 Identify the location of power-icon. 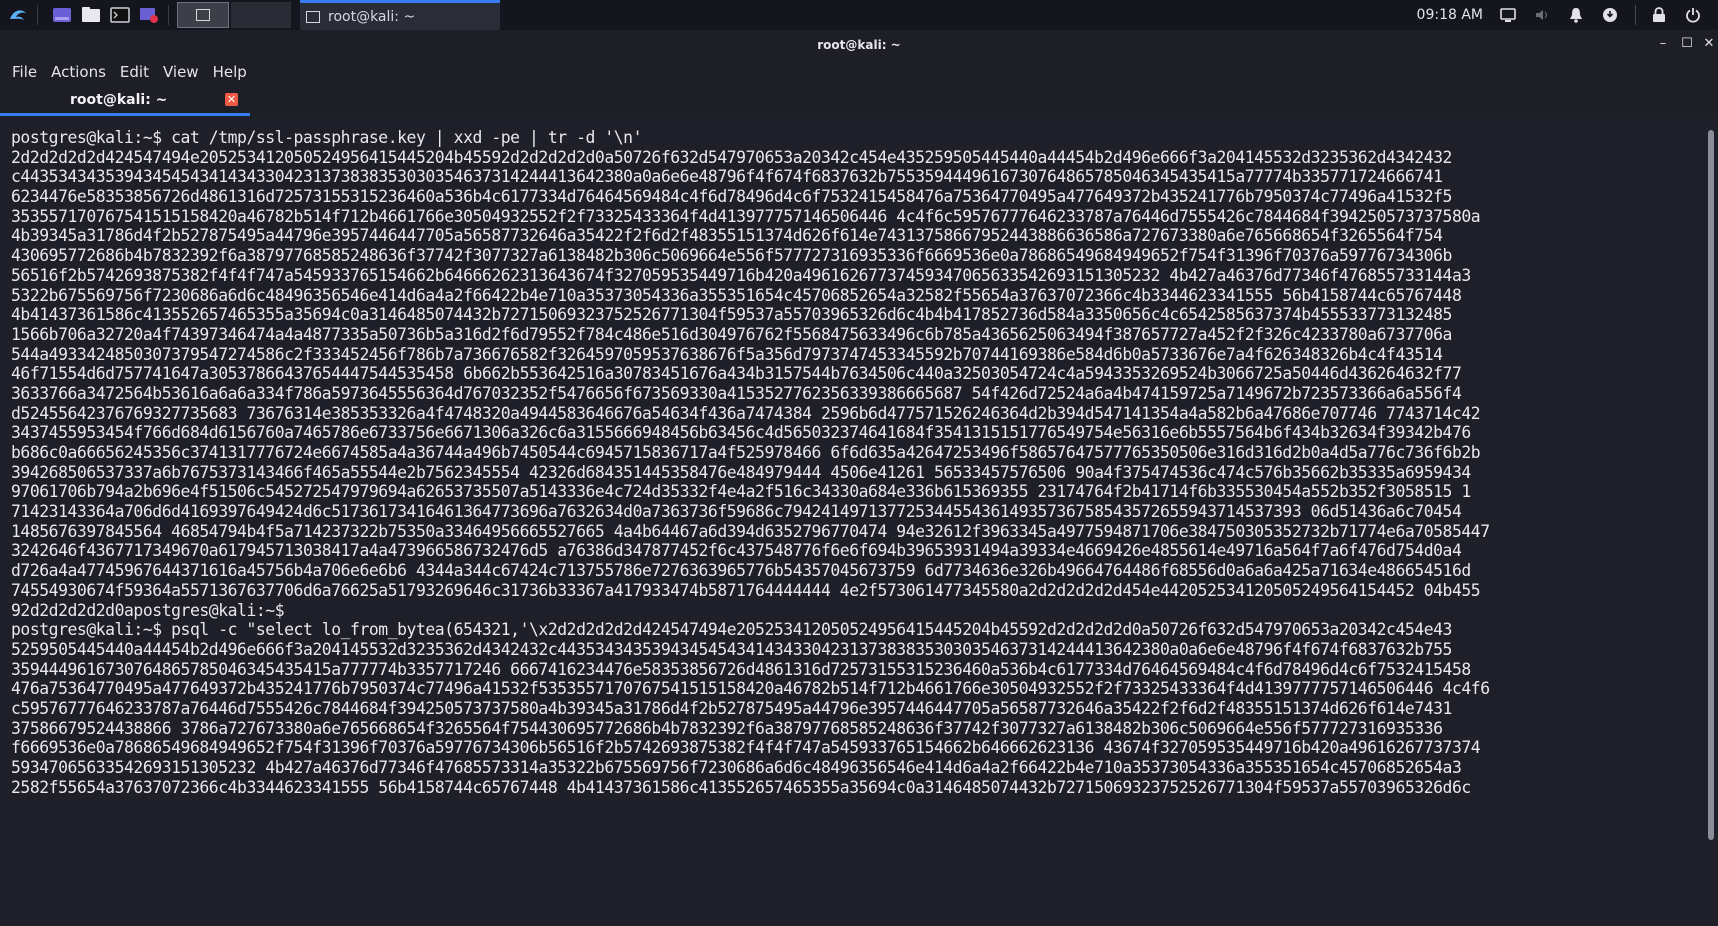
(1693, 15).